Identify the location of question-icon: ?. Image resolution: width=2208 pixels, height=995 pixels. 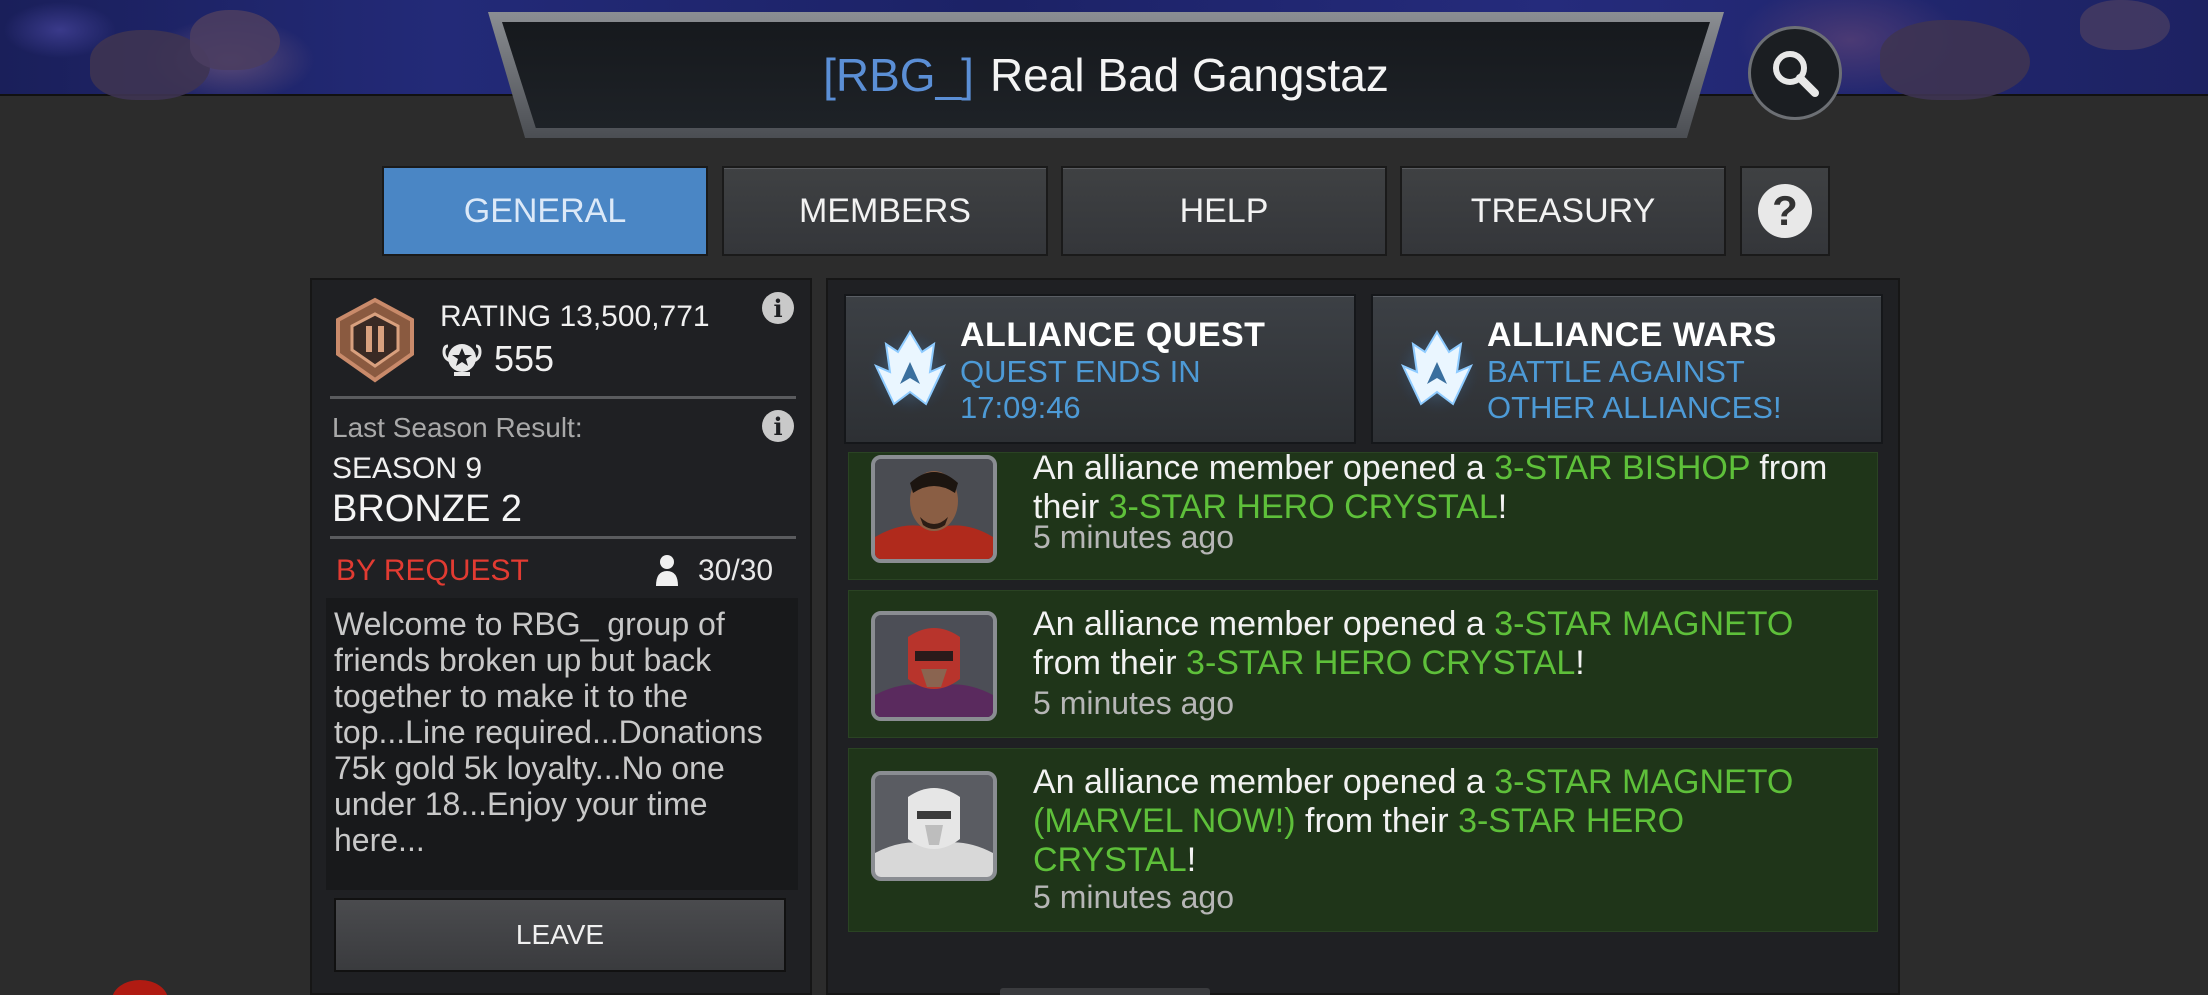
(1785, 211).